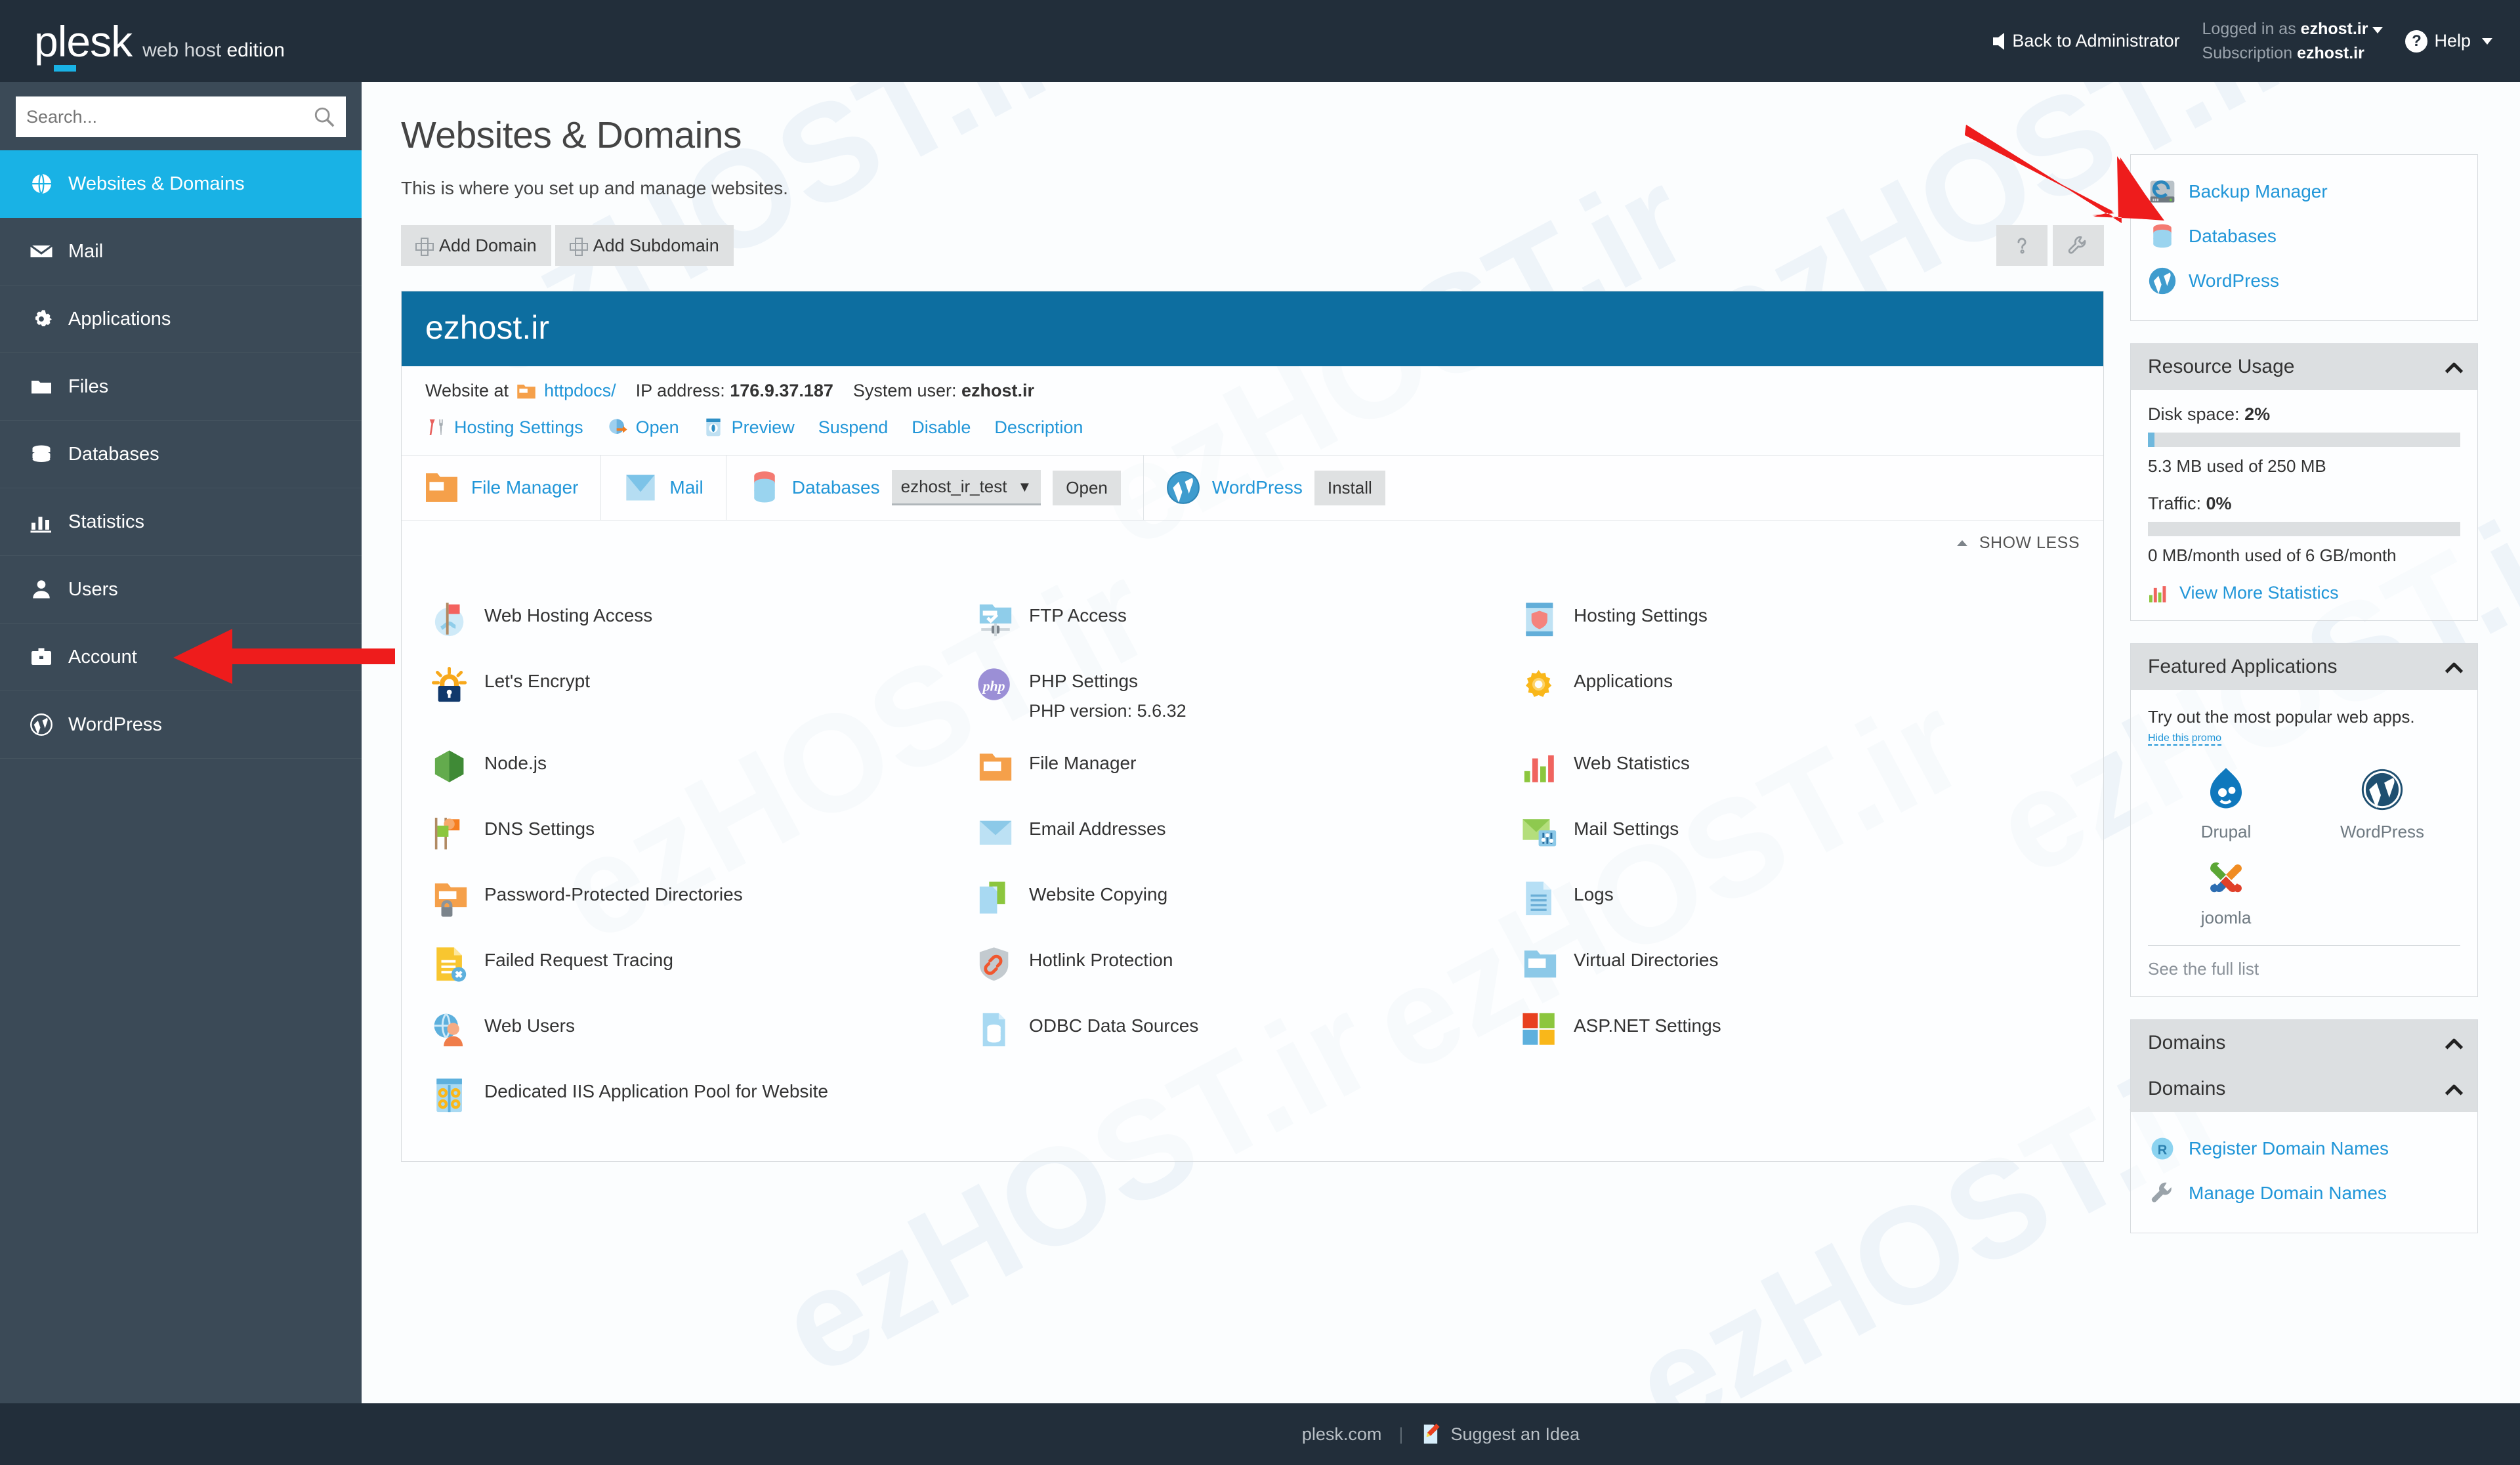 The width and height of the screenshot is (2520, 1465). What do you see at coordinates (181, 184) in the screenshot?
I see `sidebar-item-websites-domains: Websites & Domains` at bounding box center [181, 184].